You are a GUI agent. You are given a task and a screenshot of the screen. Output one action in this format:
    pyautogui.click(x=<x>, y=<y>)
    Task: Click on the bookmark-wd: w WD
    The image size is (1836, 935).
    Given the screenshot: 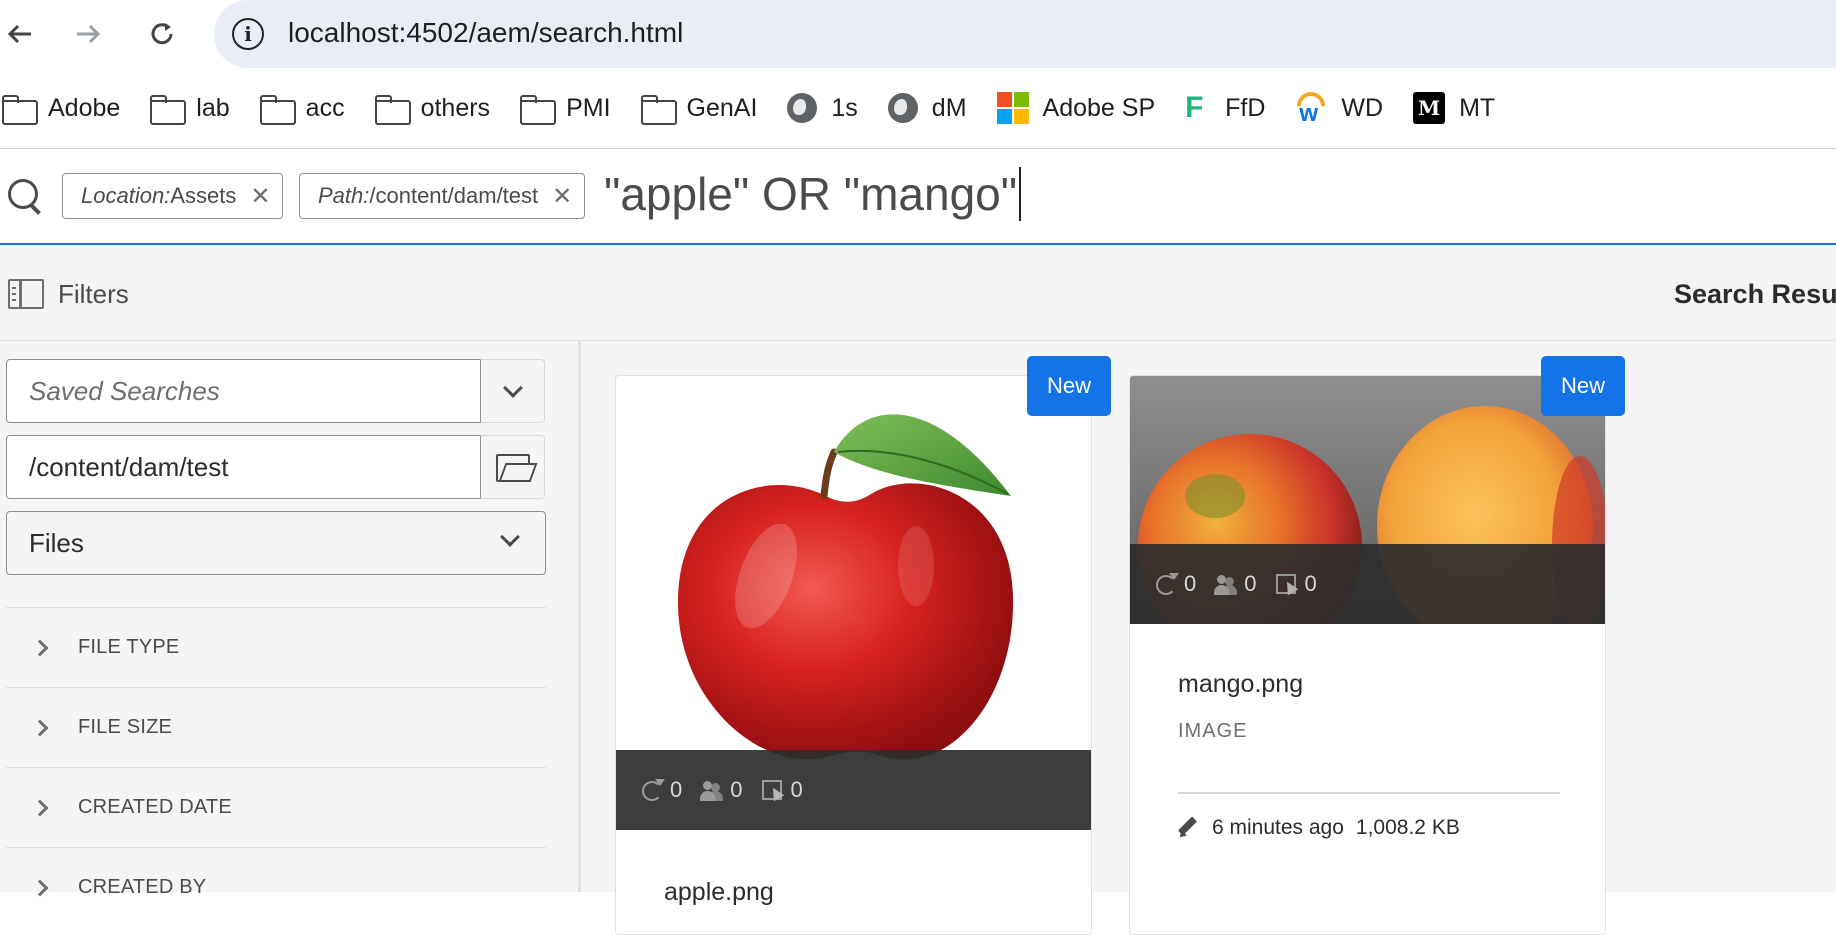 What is the action you would take?
    pyautogui.click(x=1337, y=107)
    